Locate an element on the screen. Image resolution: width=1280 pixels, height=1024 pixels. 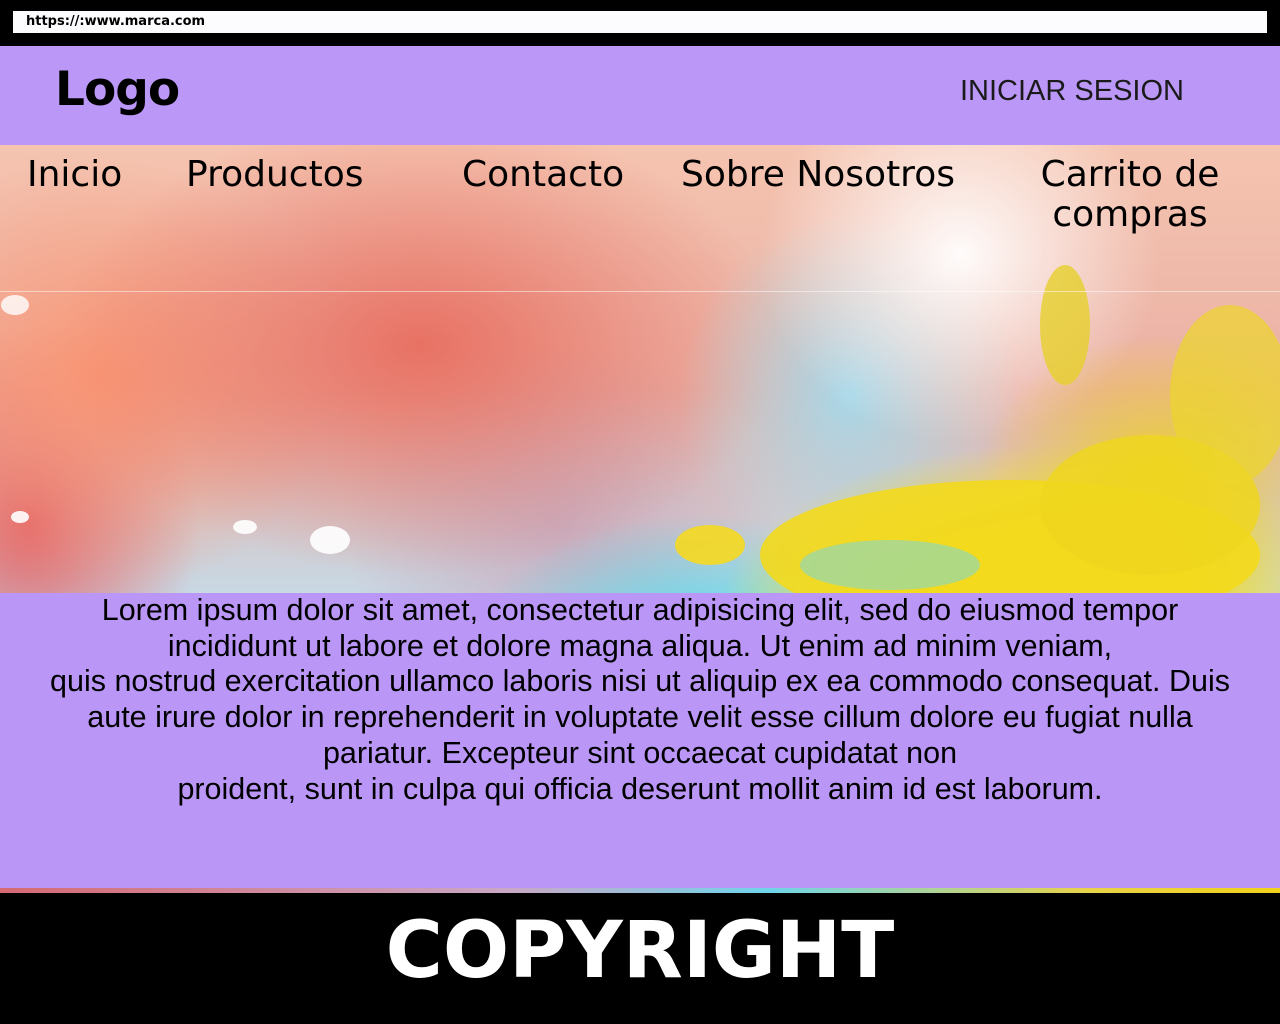
address-bar: https://:www.marca.com is located at coordinates (640, 22).